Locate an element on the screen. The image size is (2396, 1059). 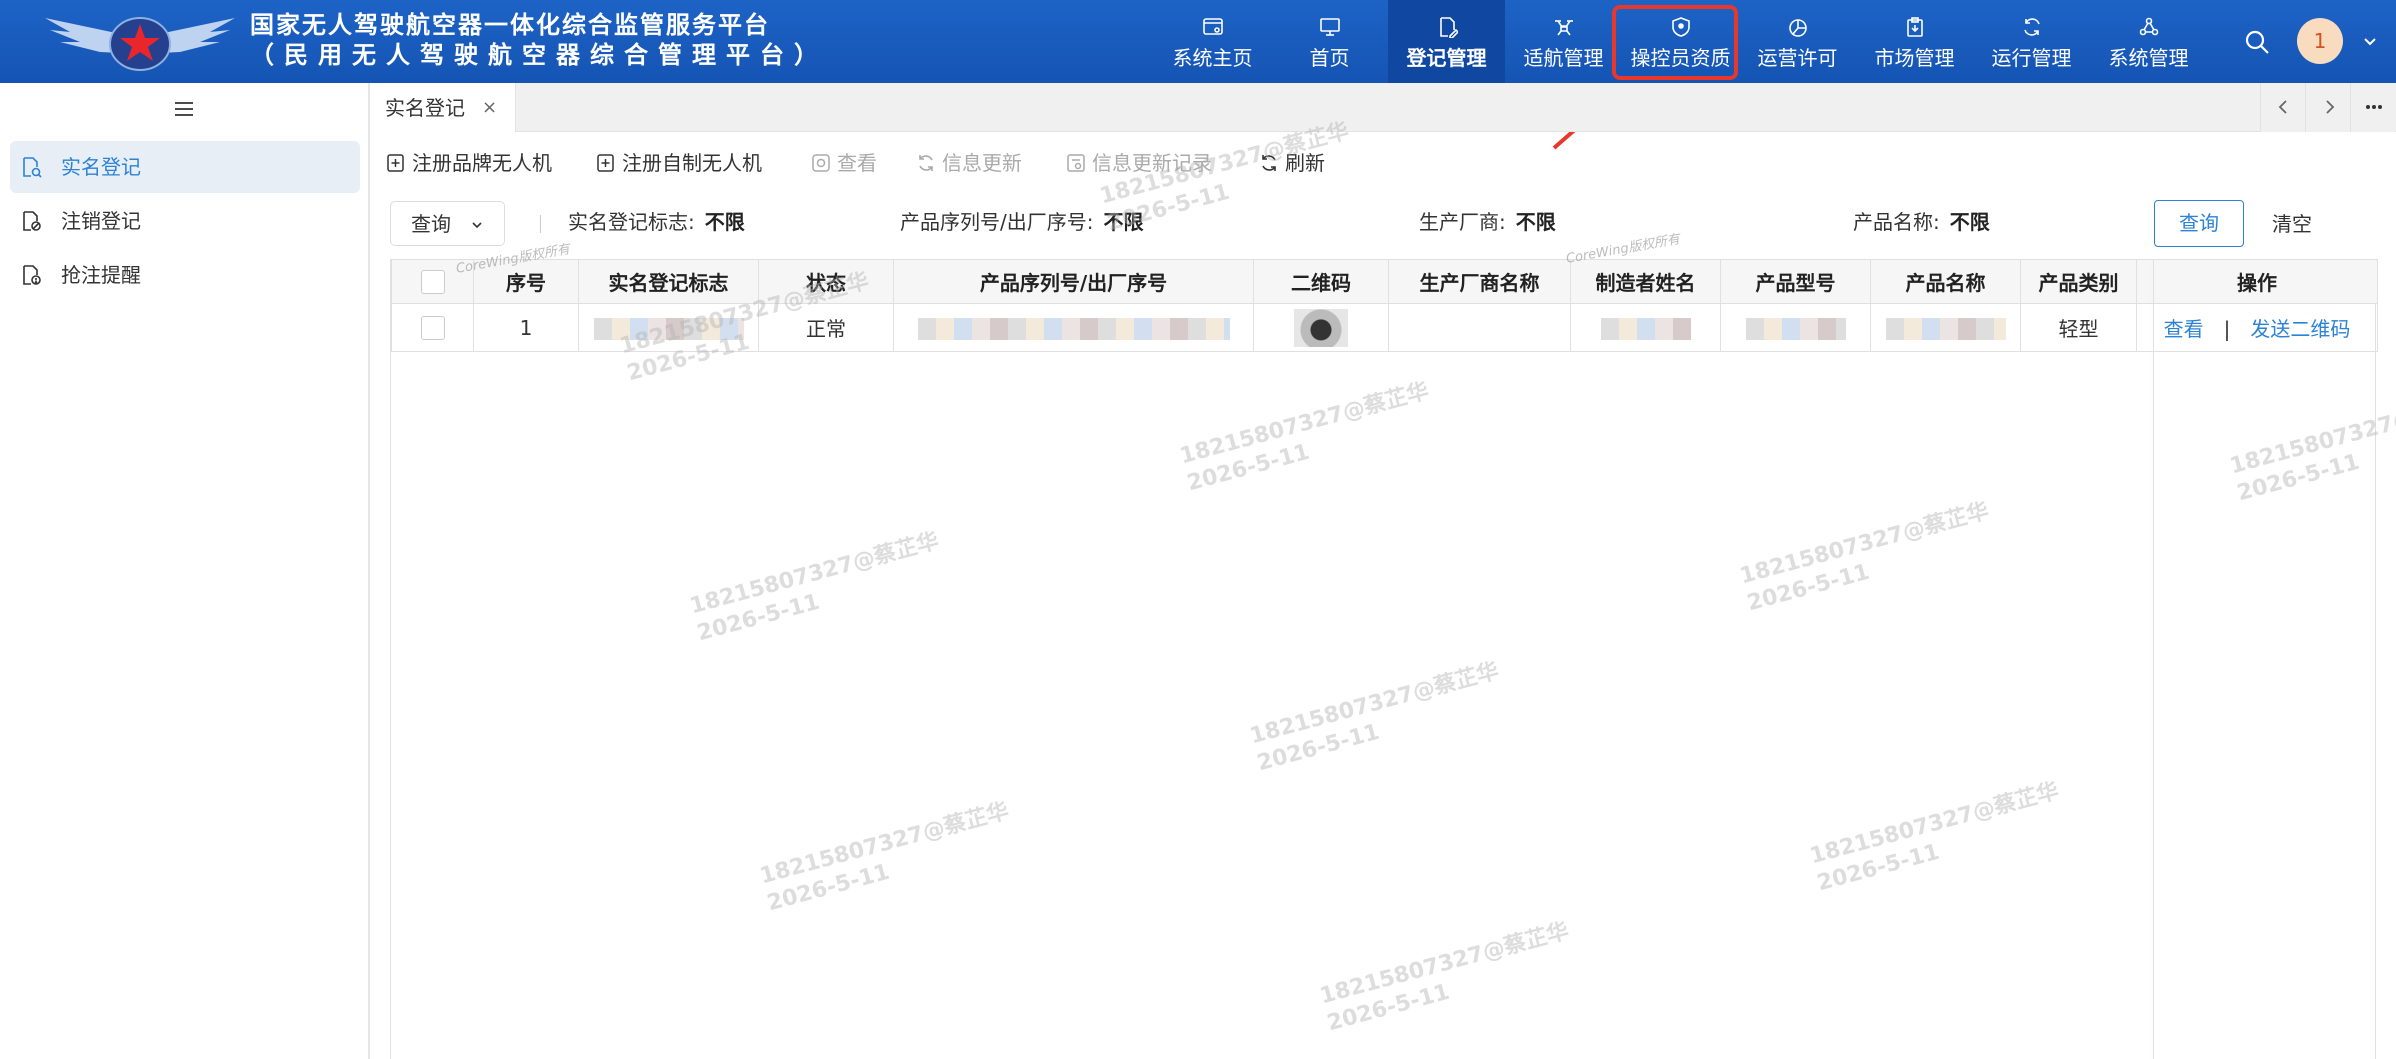
table-row: 1 正常 轻型 查看 | 发送二维码 is located at coordinates (1384, 327).